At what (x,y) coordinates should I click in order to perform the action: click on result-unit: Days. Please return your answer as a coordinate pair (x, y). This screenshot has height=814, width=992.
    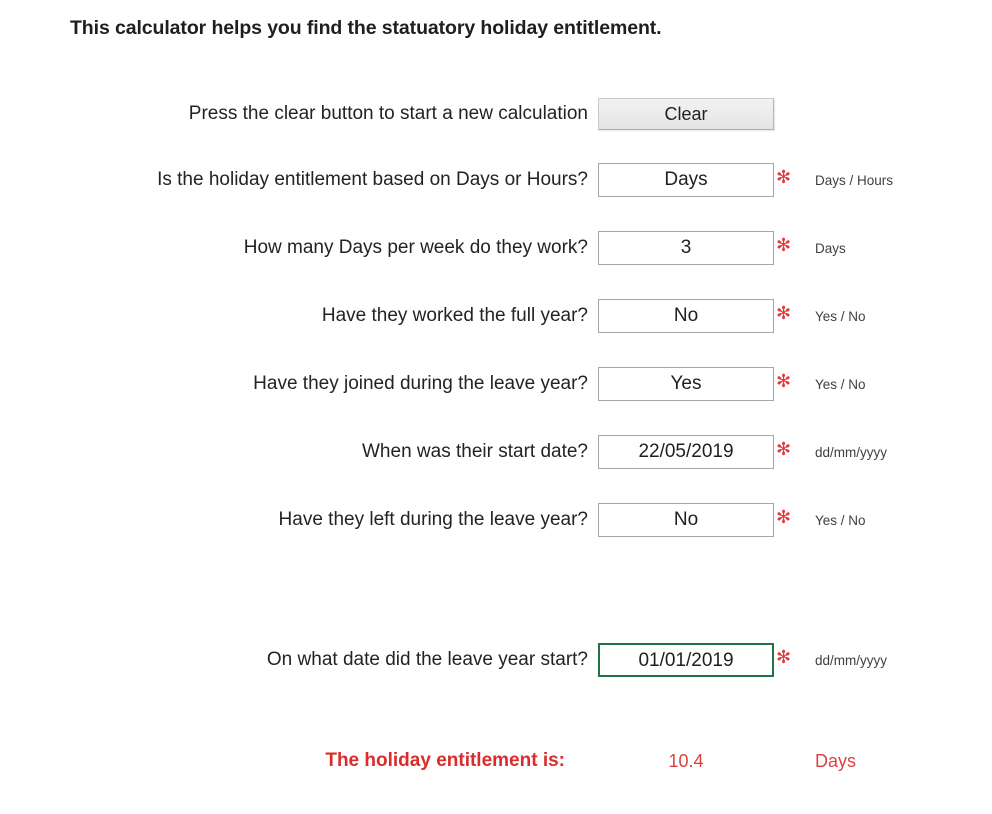
    Looking at the image, I should click on (836, 761).